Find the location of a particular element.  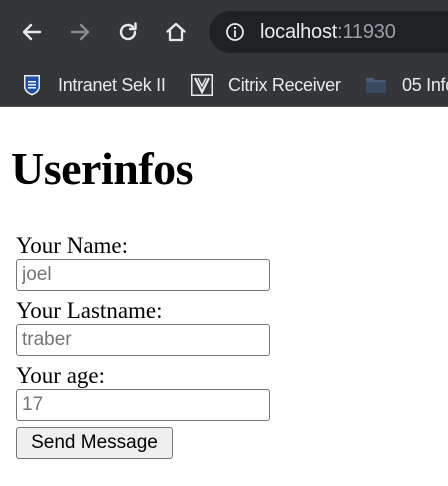

home-icon is located at coordinates (176, 32).